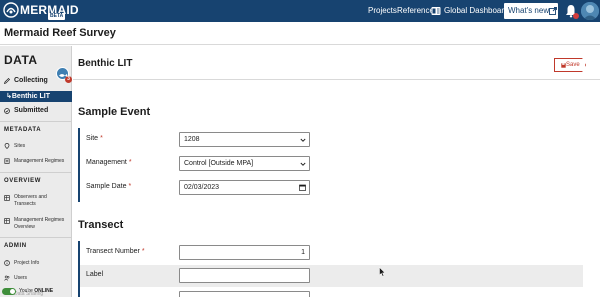 This screenshot has height=297, width=600. I want to click on sidebar-heading-data: DATA, so click(21, 60).